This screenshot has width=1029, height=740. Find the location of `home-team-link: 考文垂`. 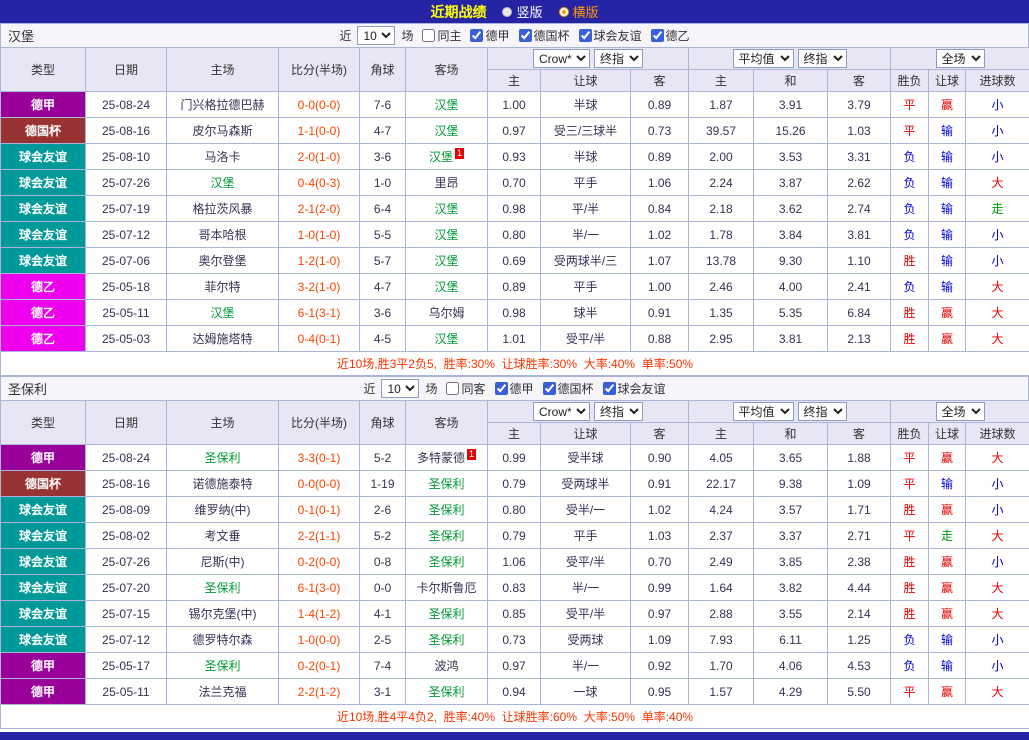

home-team-link: 考文垂 is located at coordinates (222, 536).